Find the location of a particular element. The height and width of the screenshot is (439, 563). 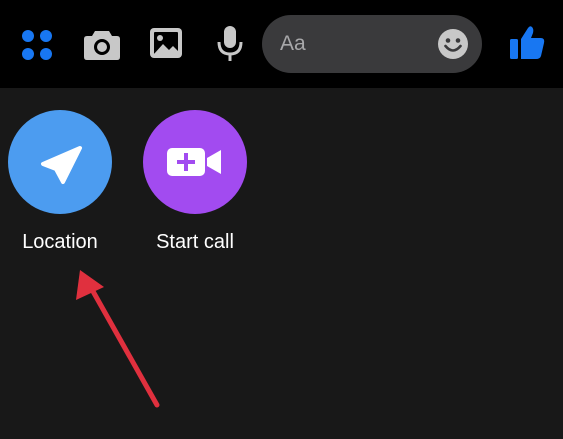

message-input is located at coordinates (355, 44).